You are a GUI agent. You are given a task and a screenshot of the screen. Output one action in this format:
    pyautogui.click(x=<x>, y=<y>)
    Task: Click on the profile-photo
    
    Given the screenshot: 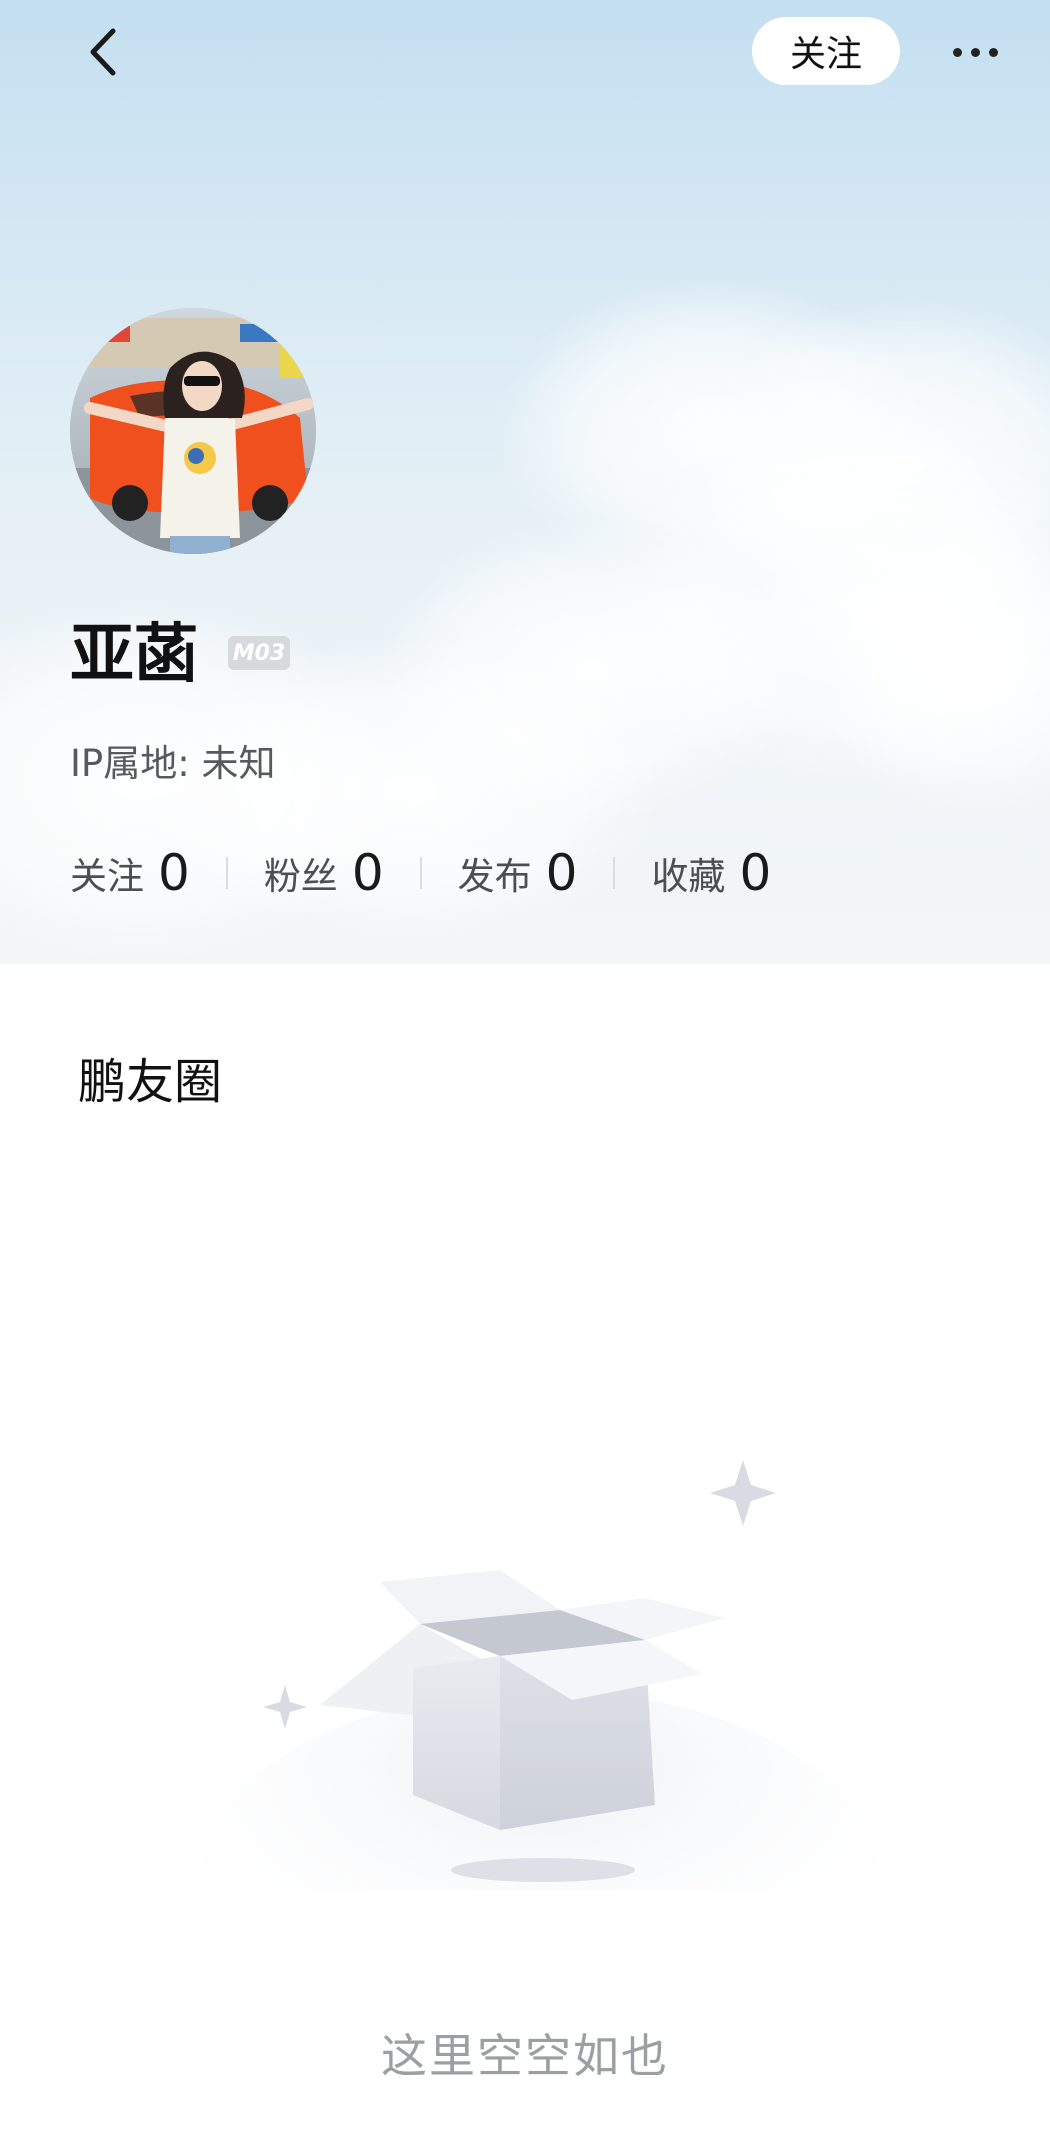 What is the action you would take?
    pyautogui.click(x=193, y=431)
    